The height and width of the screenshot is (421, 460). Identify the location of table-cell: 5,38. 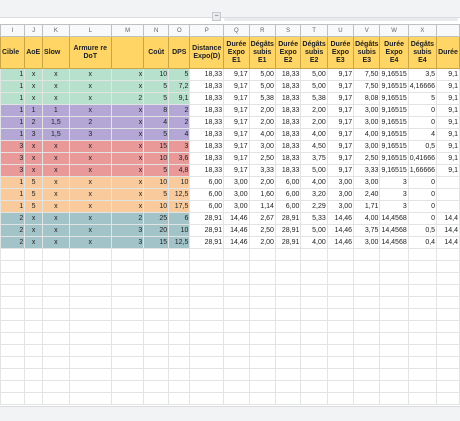
(314, 98).